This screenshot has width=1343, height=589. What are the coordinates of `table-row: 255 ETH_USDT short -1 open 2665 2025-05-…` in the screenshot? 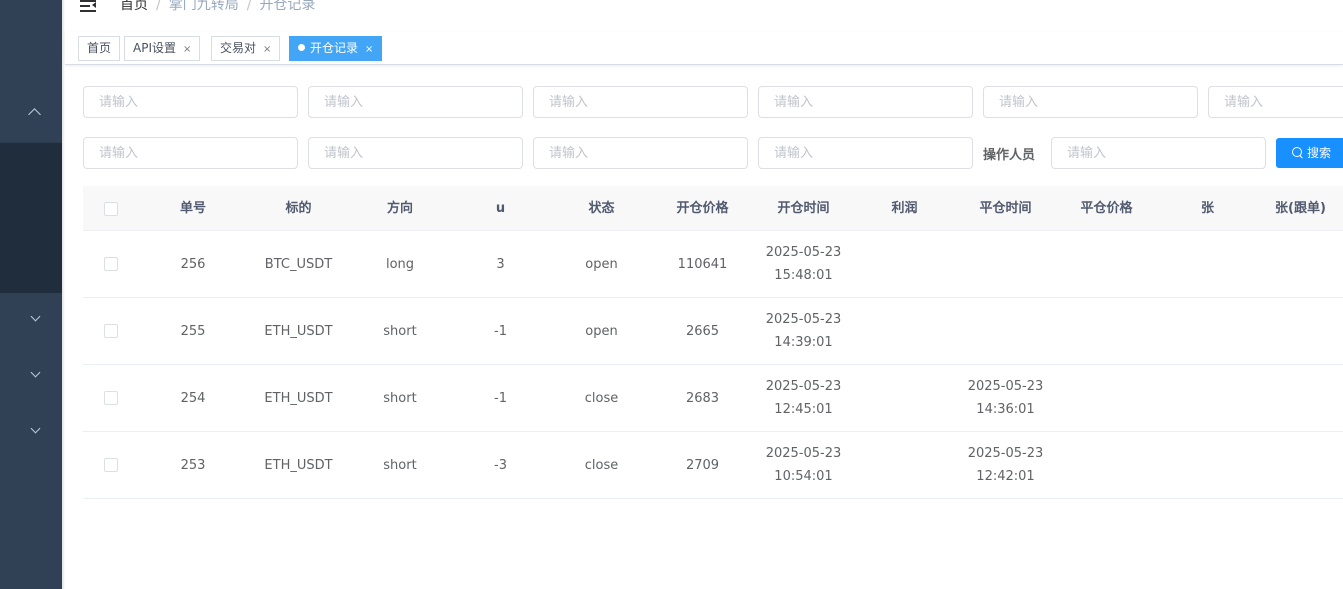 It's located at (713, 331).